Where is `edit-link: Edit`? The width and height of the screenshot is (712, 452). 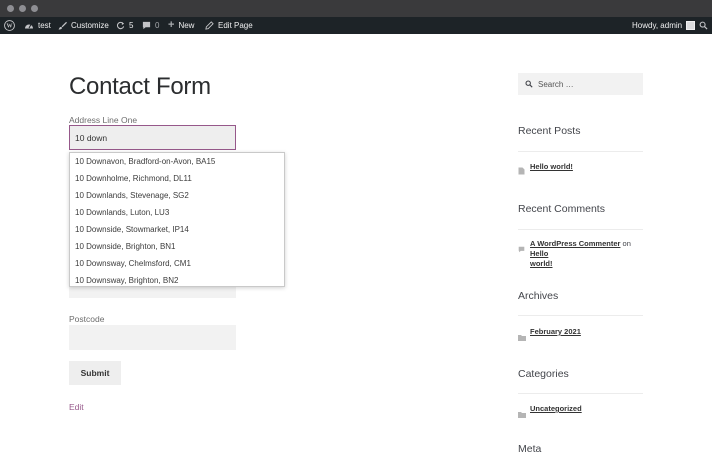 edit-link: Edit is located at coordinates (76, 407).